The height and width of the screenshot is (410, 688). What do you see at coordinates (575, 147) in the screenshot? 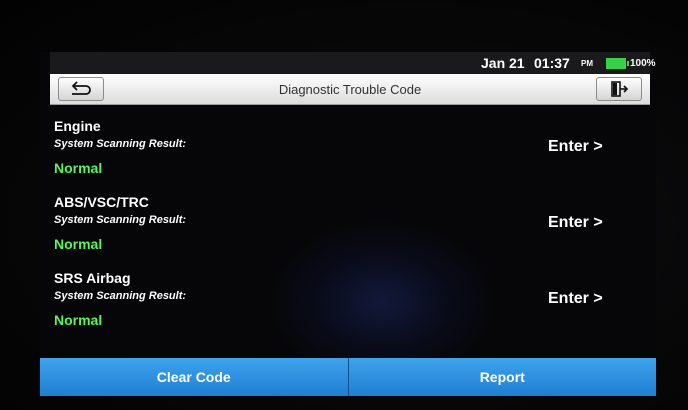
I see `enter-button-engine: Enter >` at bounding box center [575, 147].